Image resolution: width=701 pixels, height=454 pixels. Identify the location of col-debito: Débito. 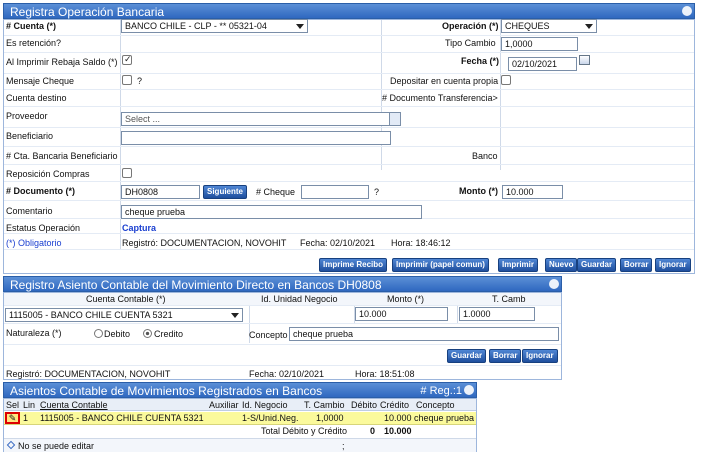
(364, 405).